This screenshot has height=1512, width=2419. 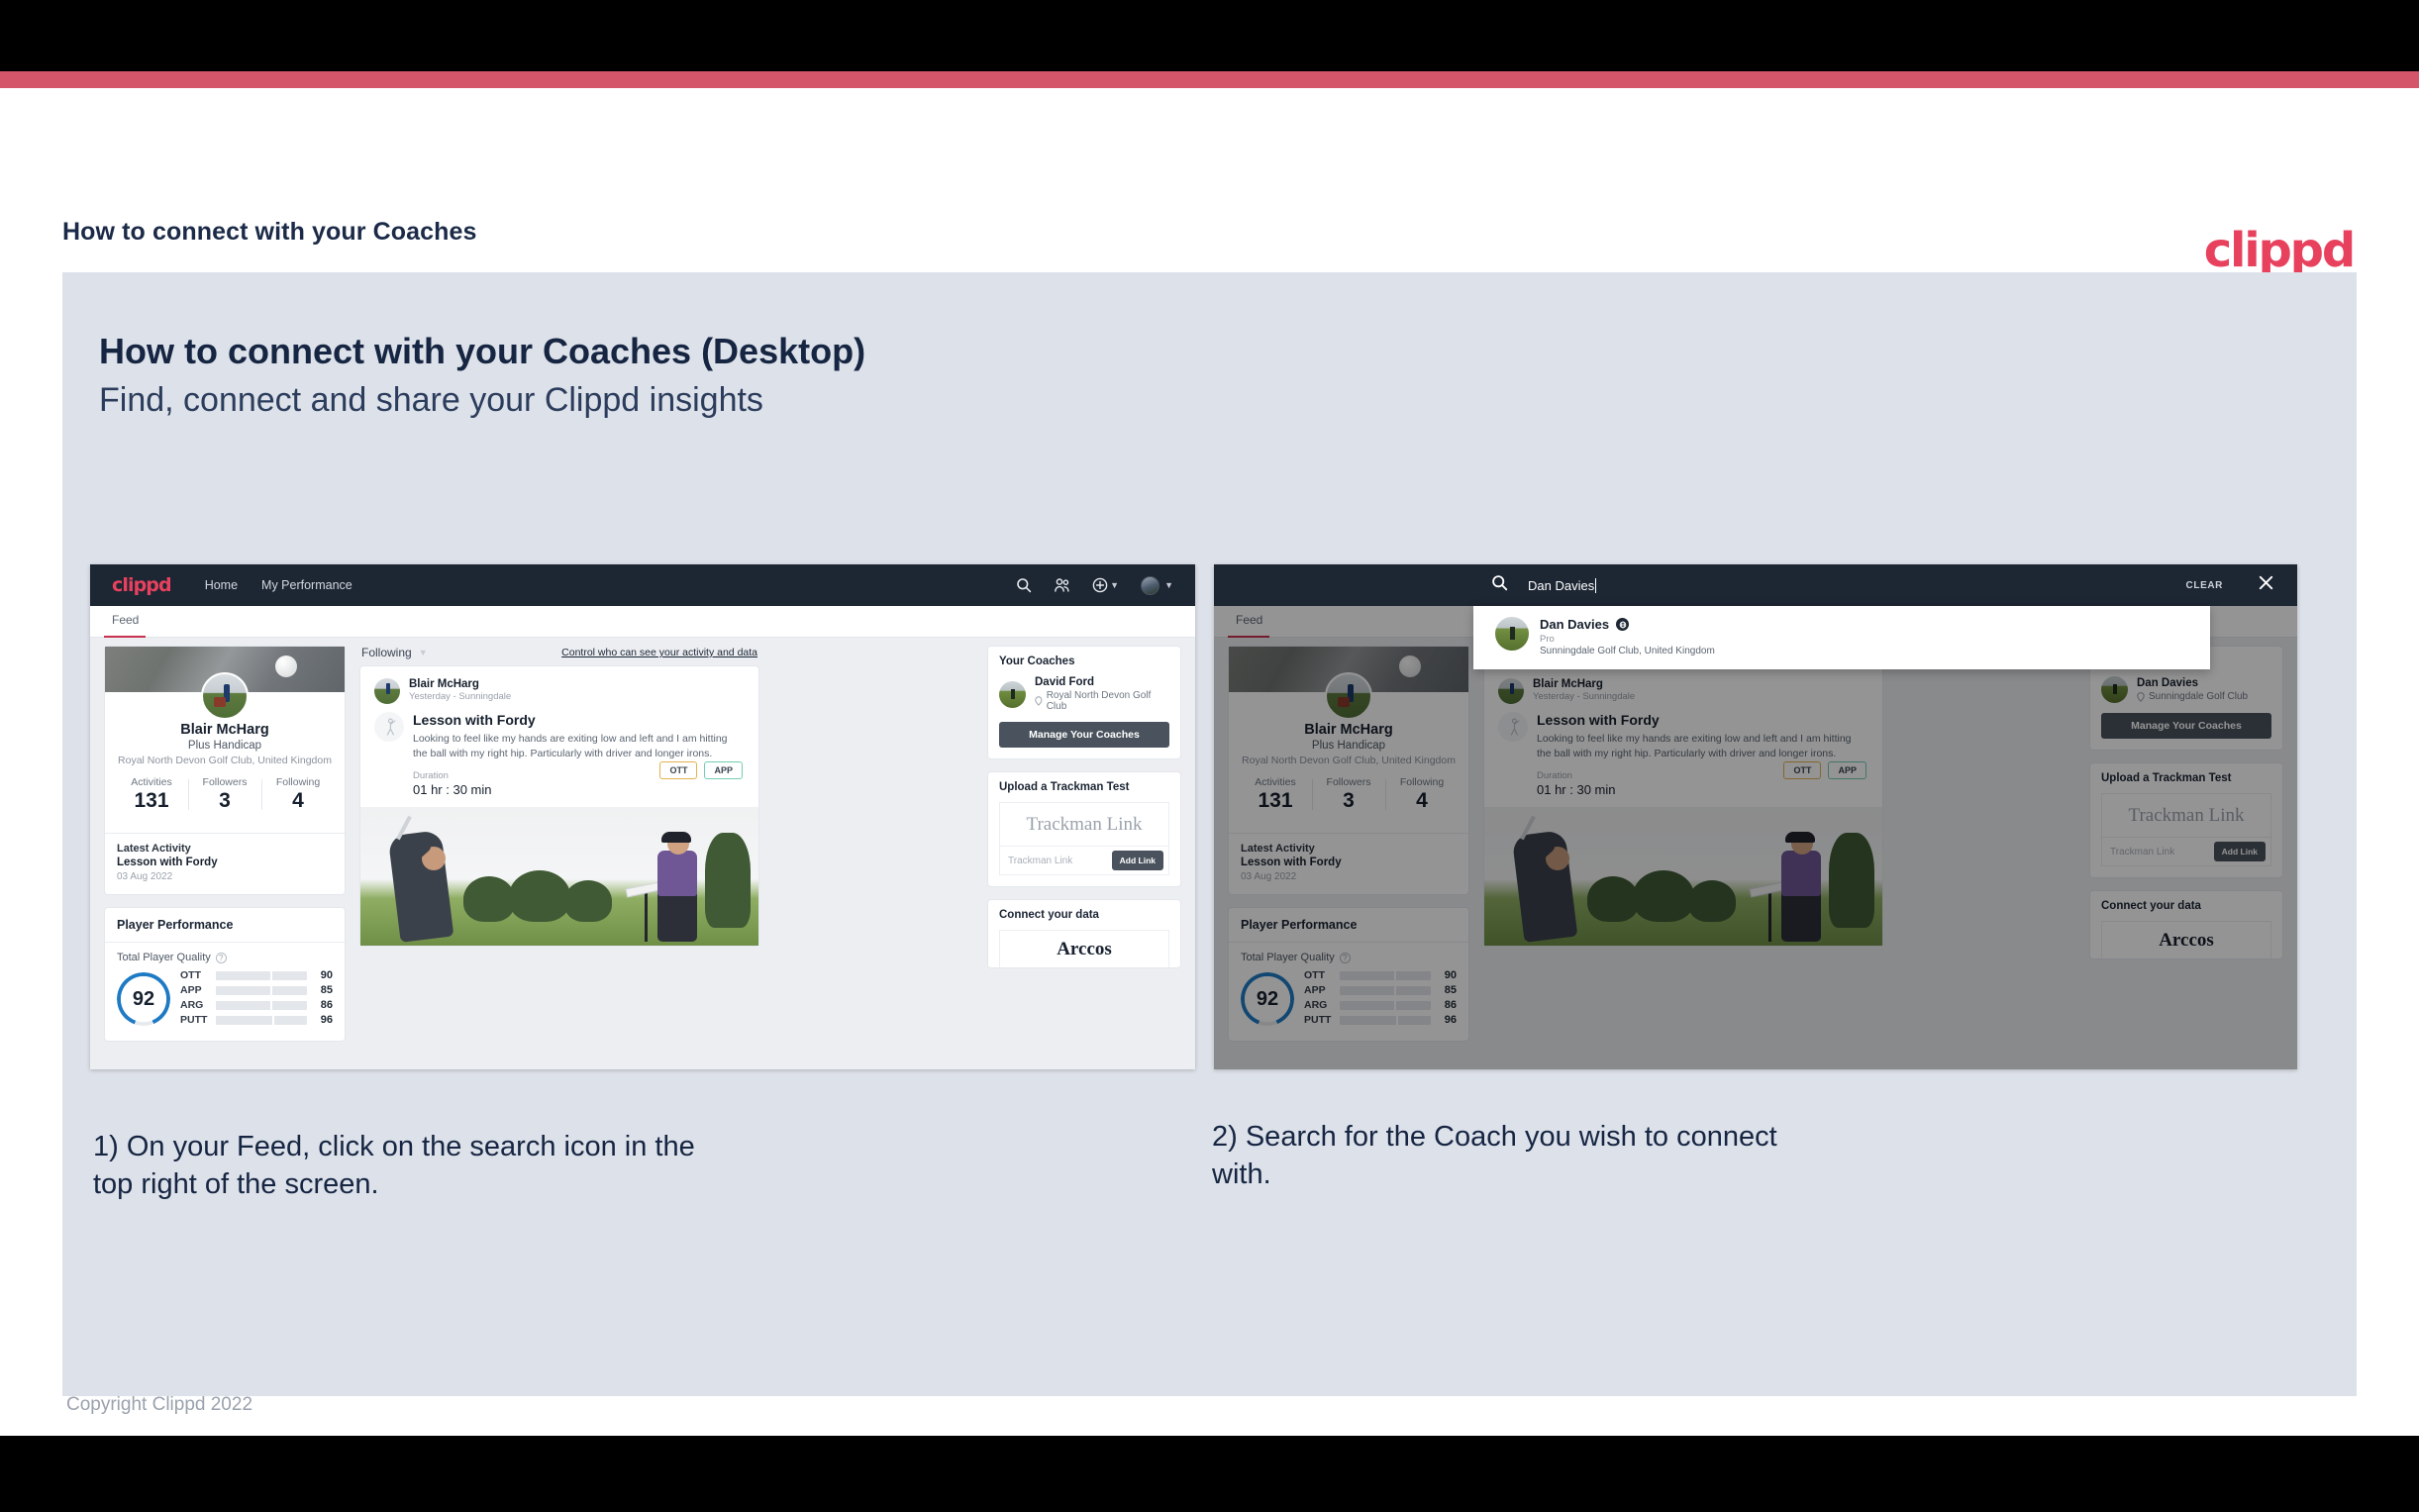 I want to click on avatar-menu: ▼, so click(x=1157, y=585).